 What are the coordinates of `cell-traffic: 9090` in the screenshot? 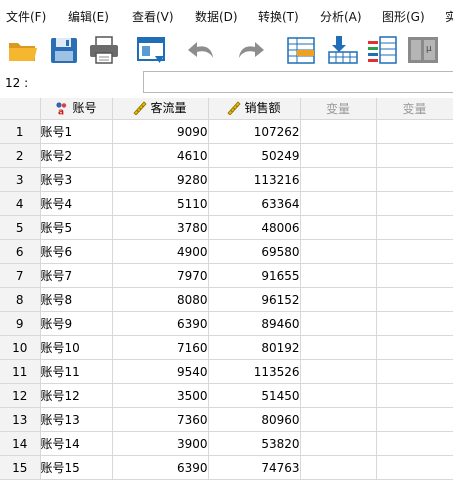 It's located at (160, 131).